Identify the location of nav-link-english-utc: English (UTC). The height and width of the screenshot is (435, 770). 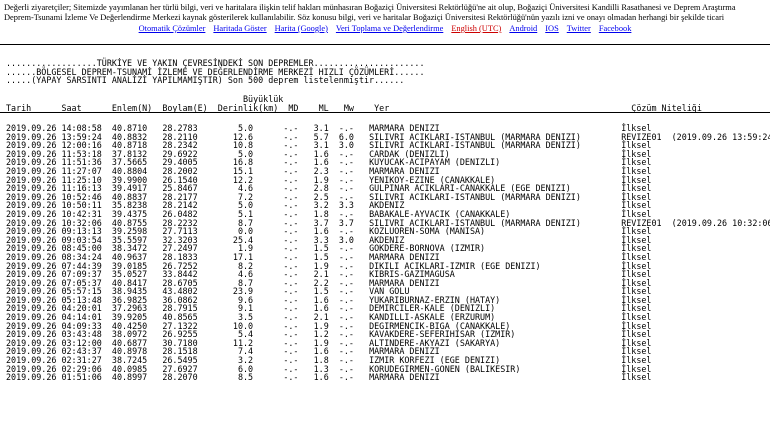
(476, 28).